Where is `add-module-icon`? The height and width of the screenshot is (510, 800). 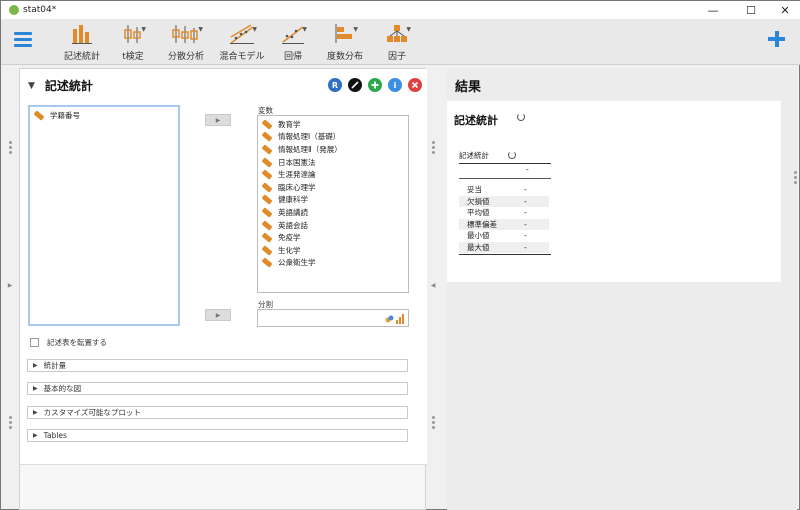 add-module-icon is located at coordinates (777, 40).